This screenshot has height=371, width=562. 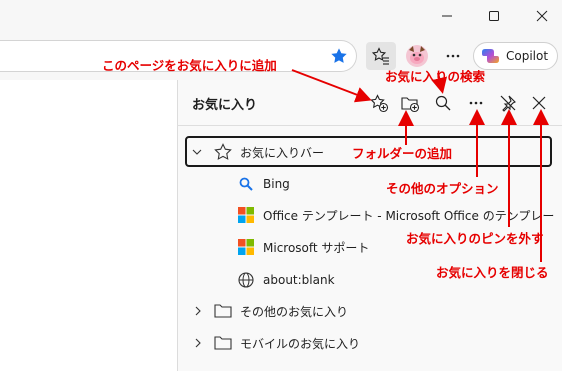 What do you see at coordinates (189, 65) in the screenshot?
I see `annotation-add-current: このページをお気に入りに追加` at bounding box center [189, 65].